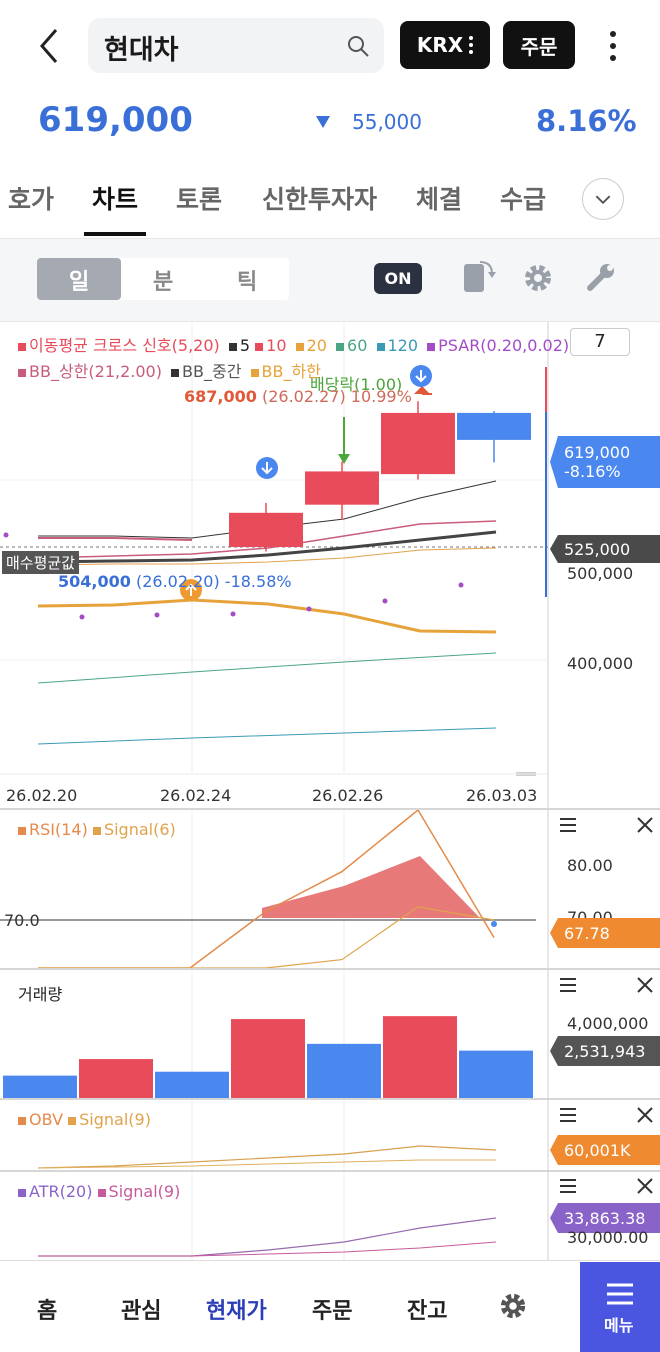 The image size is (660, 1352). Describe the element at coordinates (439, 198) in the screenshot. I see `tab-trades: 체결` at that location.